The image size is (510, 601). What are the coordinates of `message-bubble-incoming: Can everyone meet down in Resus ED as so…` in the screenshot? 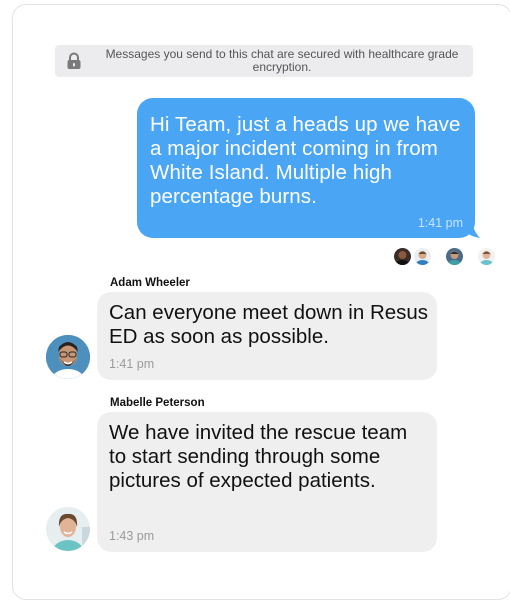 It's located at (267, 336).